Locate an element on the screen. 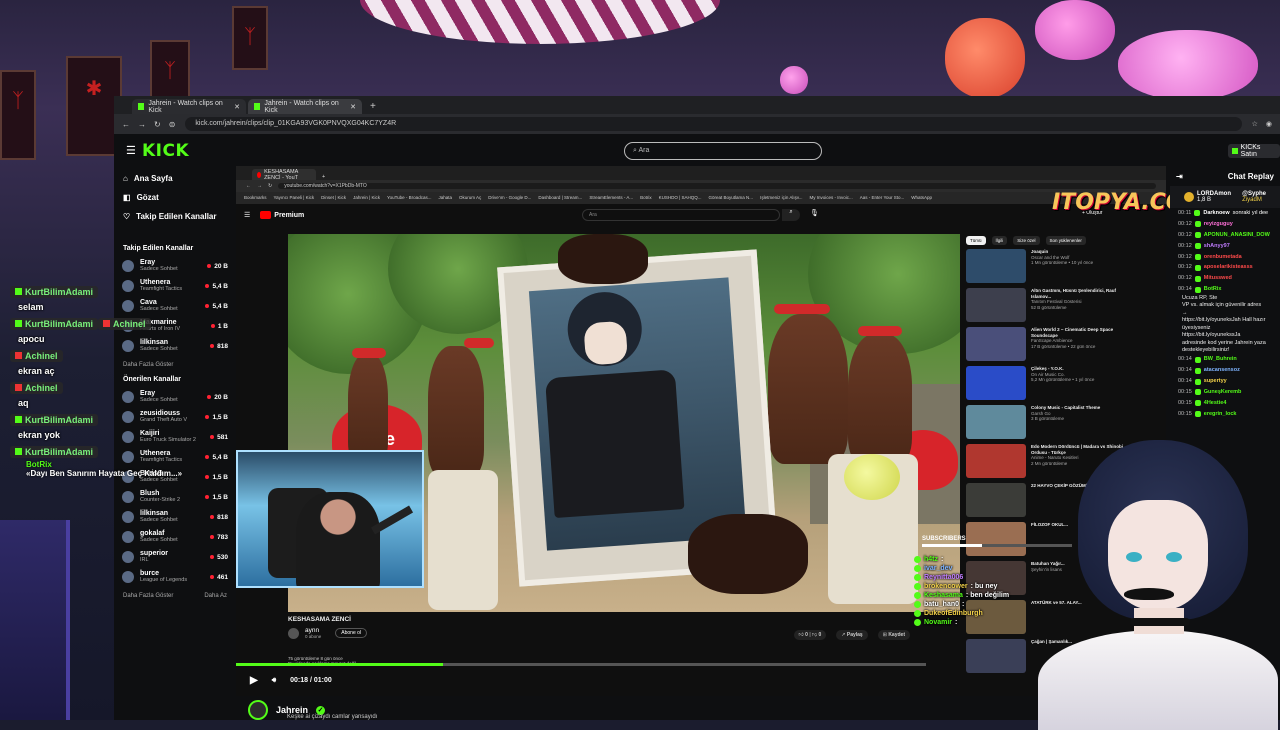 This screenshot has height=730, width=1280. youtube-url-input: youtube.com/watch?v=X1PbDb-MTO is located at coordinates (717, 186).